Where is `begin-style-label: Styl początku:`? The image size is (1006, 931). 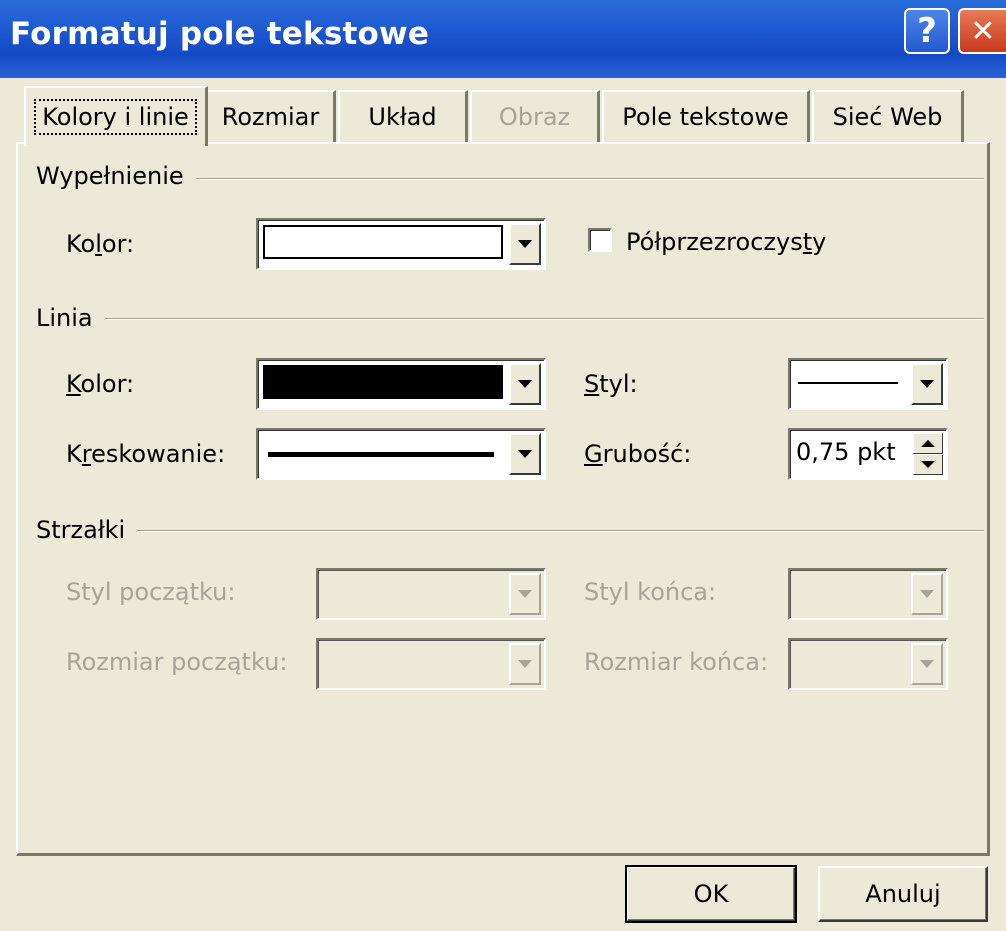
begin-style-label: Styl początku: is located at coordinates (151, 592).